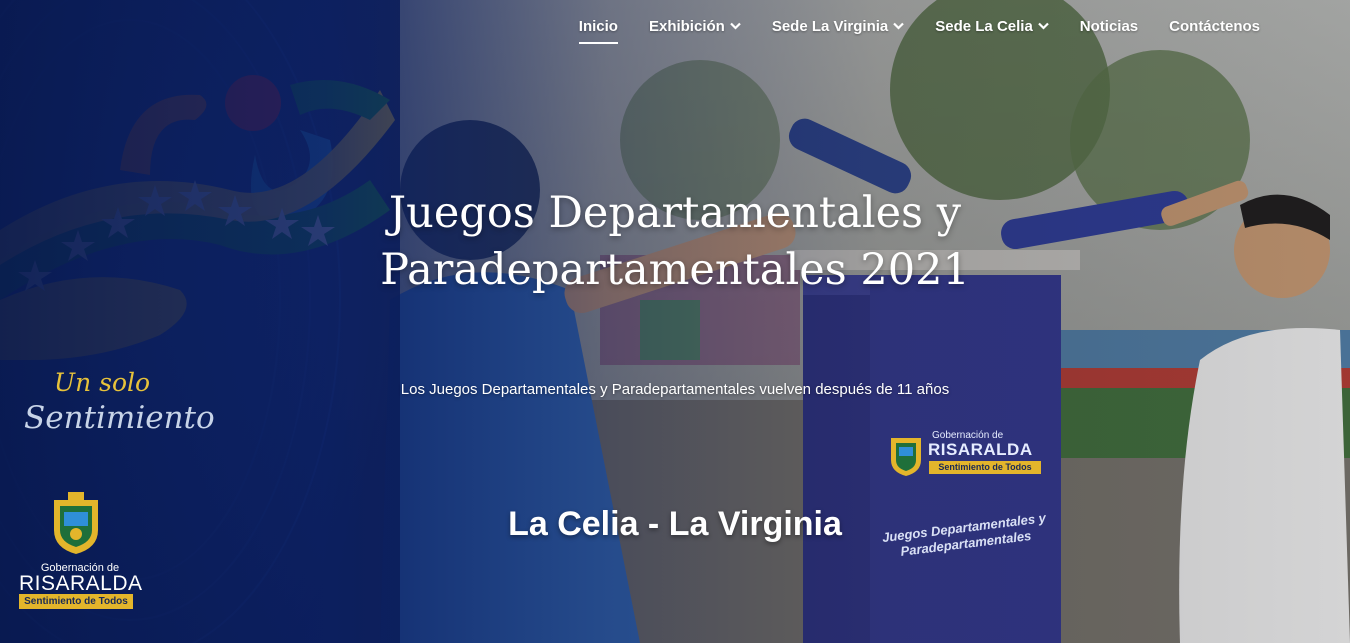 The image size is (1350, 643). I want to click on risaralda-seal-icon, so click(76, 523).